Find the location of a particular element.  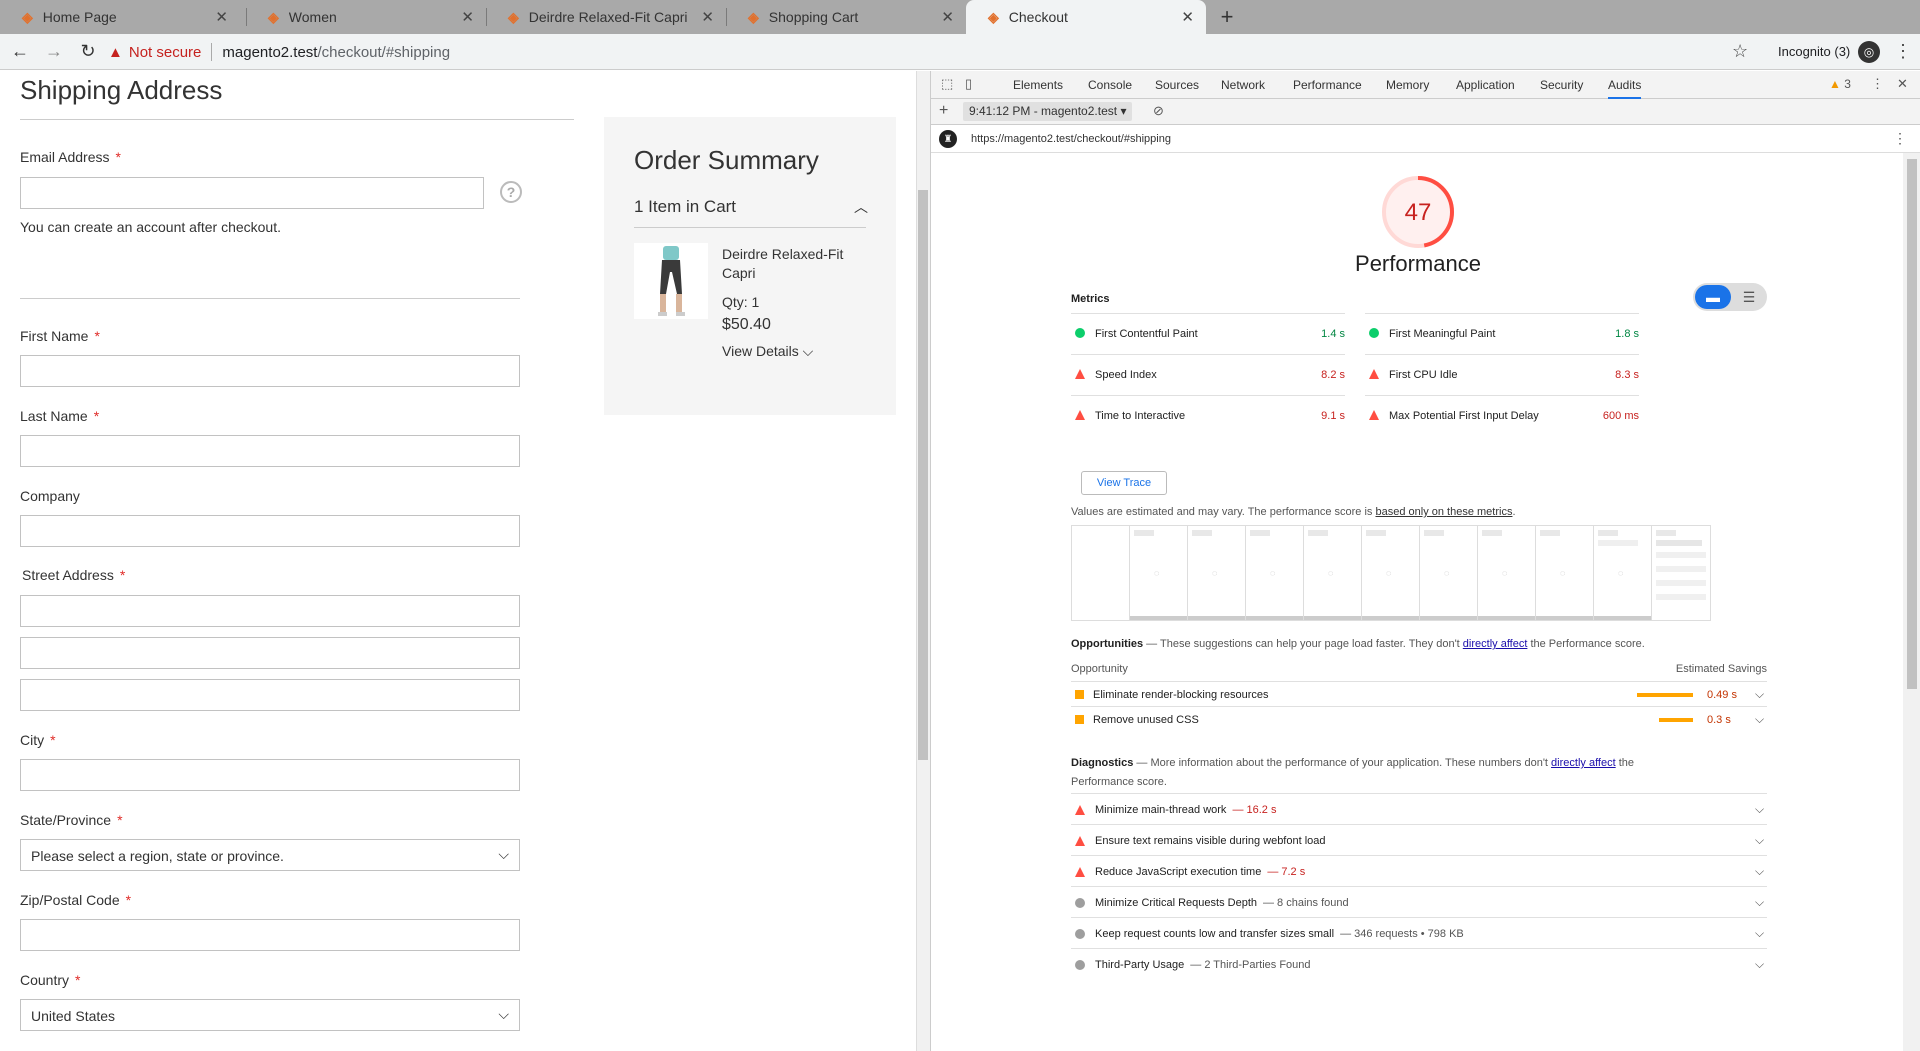

company-field is located at coordinates (270, 531).